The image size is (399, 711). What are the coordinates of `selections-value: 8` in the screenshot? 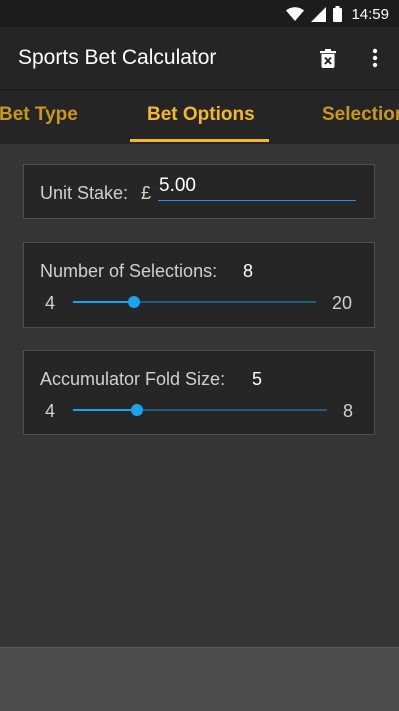 It's located at (248, 271).